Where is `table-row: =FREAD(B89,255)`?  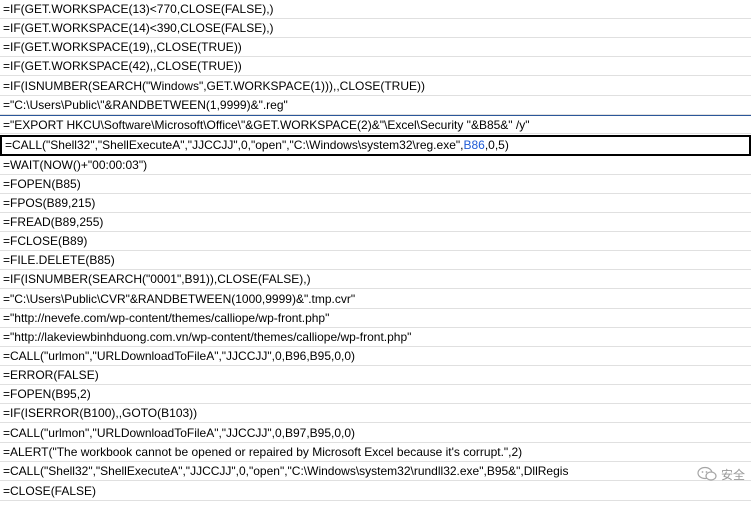 table-row: =FREAD(B89,255) is located at coordinates (375, 222).